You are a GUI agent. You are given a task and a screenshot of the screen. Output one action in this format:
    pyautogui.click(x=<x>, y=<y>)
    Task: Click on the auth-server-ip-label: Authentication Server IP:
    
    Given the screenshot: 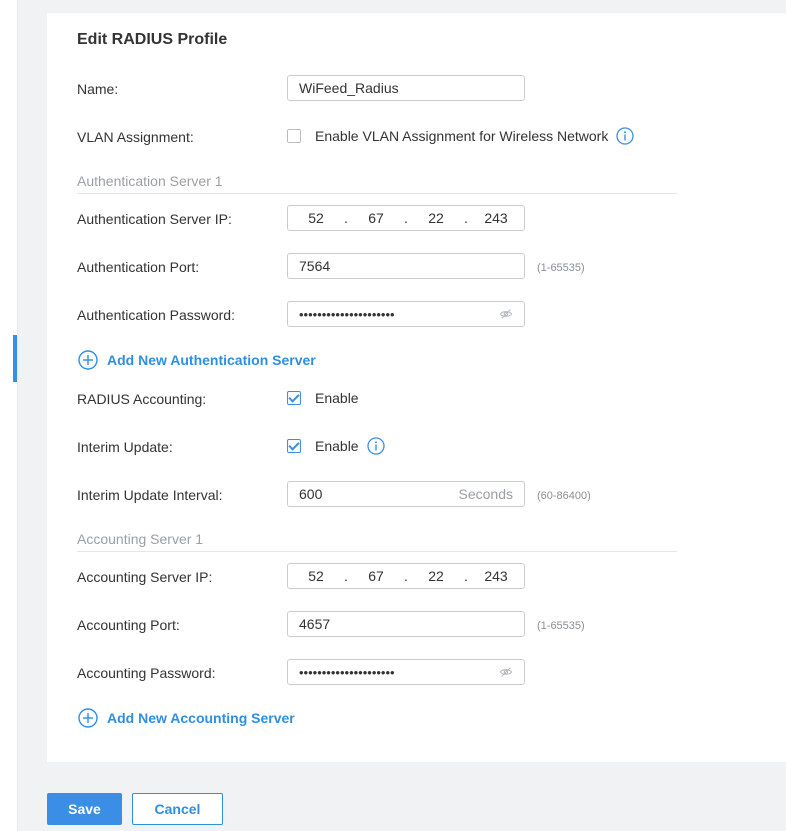 What is the action you would take?
    pyautogui.click(x=154, y=219)
    